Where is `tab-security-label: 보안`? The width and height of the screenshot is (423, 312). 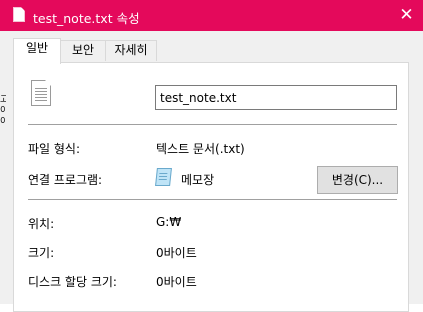
tab-security-label: 보안 is located at coordinates (83, 50).